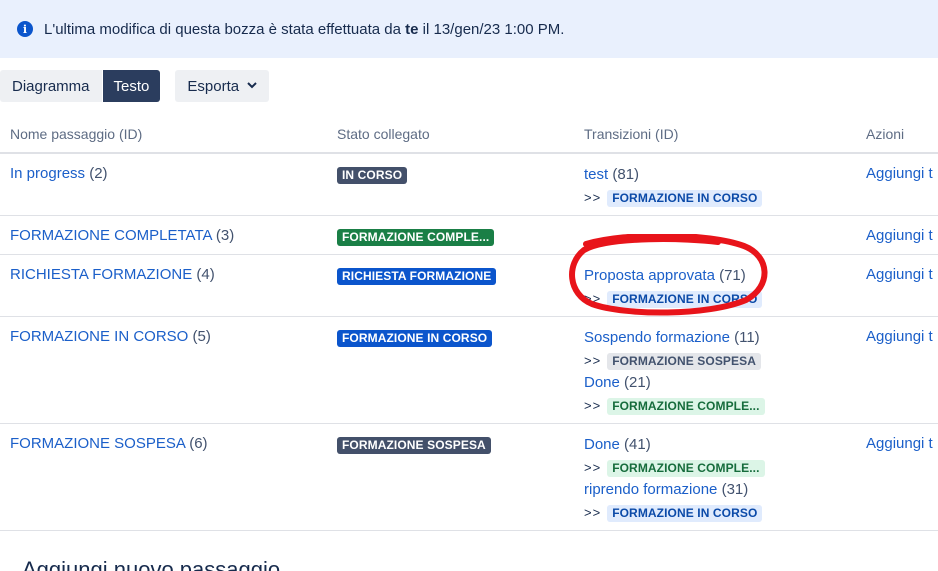 Image resolution: width=938 pixels, height=571 pixels. Describe the element at coordinates (225, 235) in the screenshot. I see `step-id: (3)` at that location.